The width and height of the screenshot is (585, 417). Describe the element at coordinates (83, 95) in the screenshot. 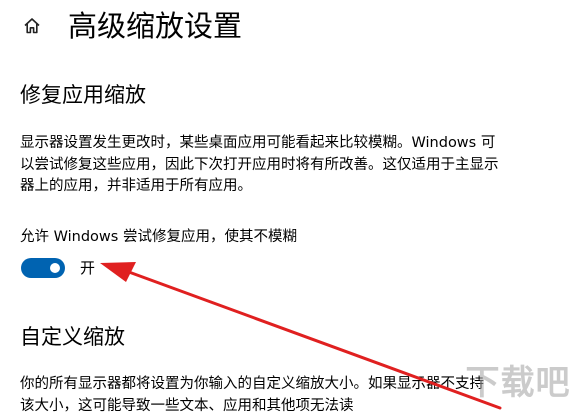

I see `fix-scaling-heading: 修复应用缩放` at that location.